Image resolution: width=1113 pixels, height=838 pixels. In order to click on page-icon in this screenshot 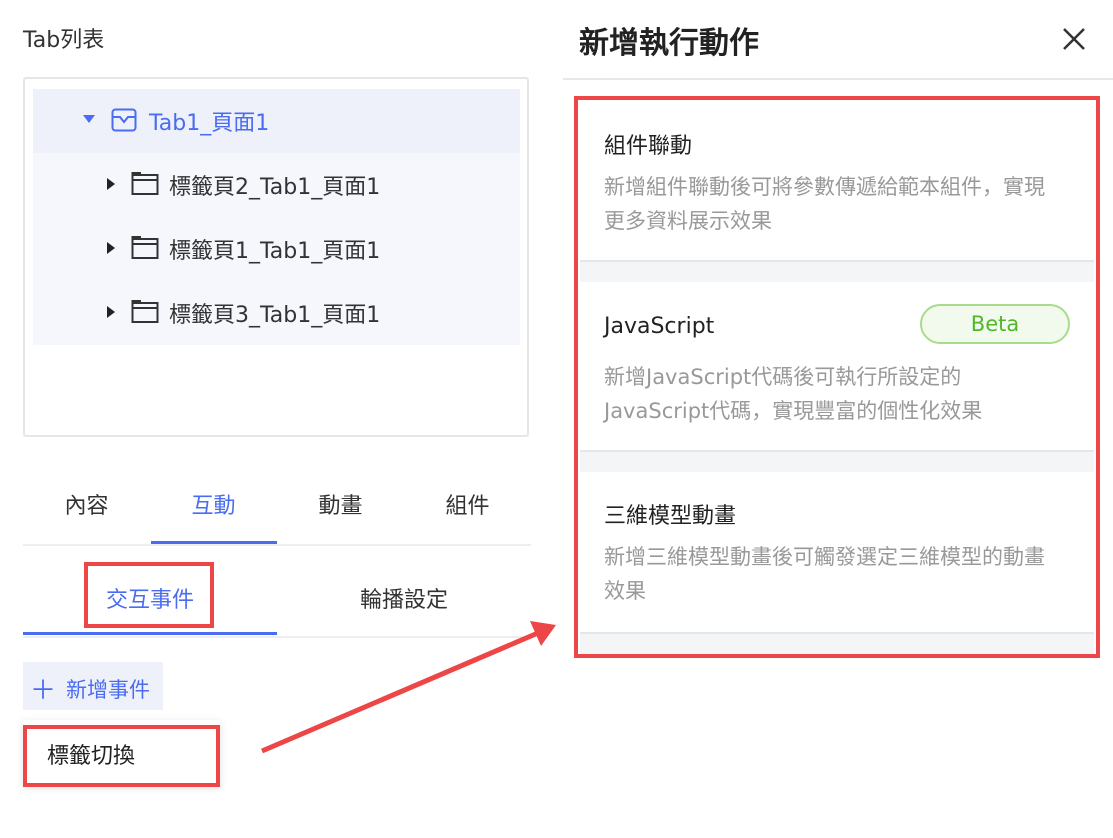, I will do `click(124, 120)`.